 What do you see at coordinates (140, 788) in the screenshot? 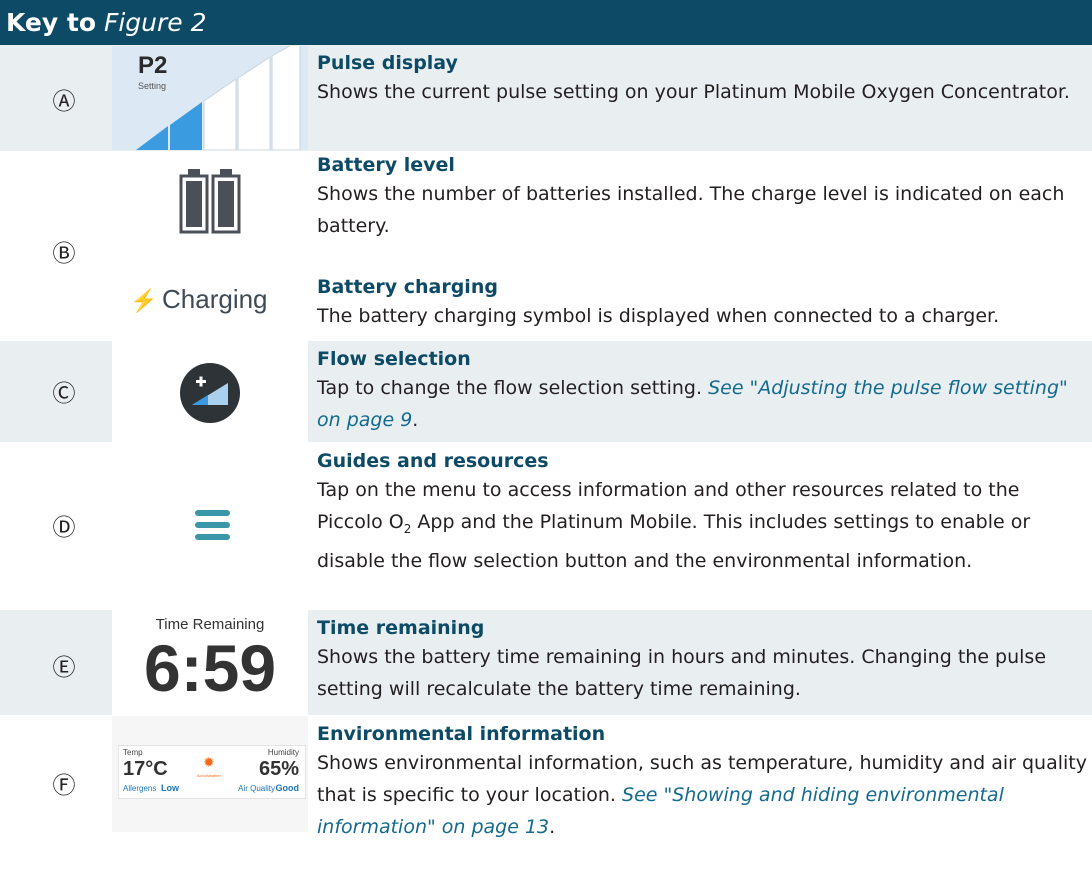
I see `allergens-label: Allergens` at bounding box center [140, 788].